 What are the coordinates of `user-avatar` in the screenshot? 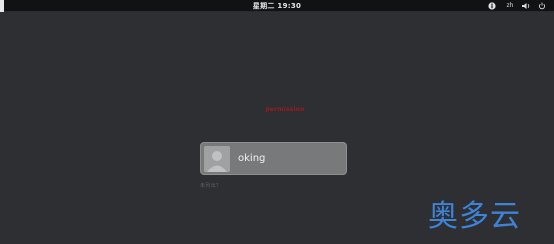 It's located at (217, 159).